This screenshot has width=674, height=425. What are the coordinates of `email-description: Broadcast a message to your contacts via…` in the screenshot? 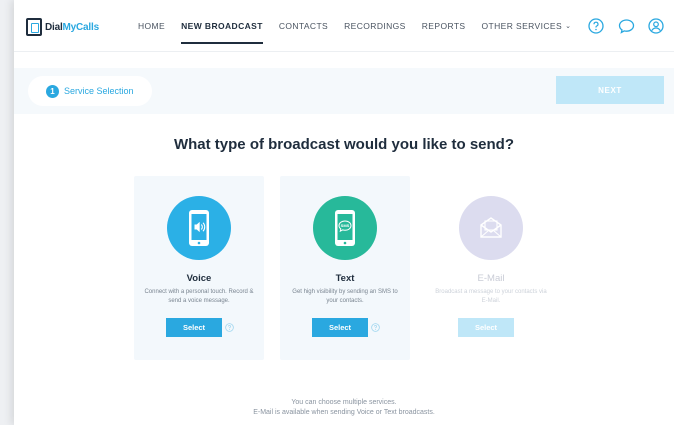 It's located at (491, 296).